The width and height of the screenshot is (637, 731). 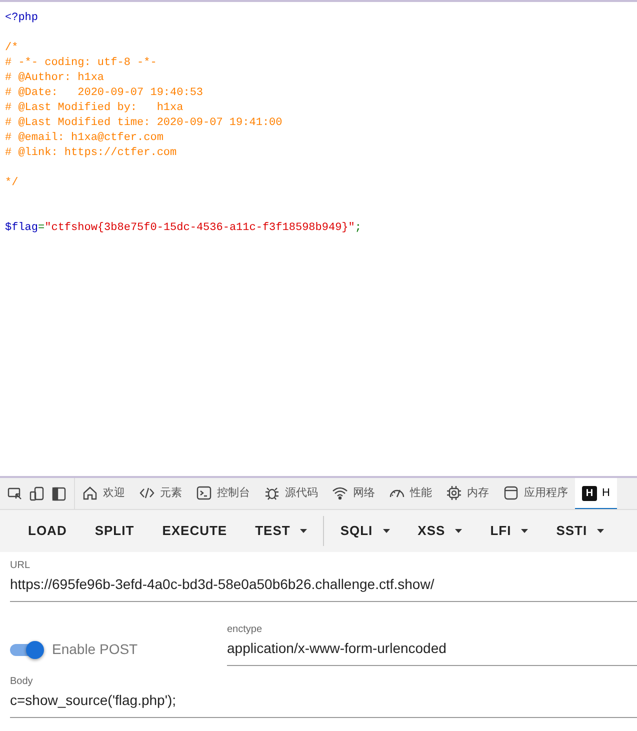 What do you see at coordinates (580, 531) in the screenshot?
I see `toolbar-button: SSTI` at bounding box center [580, 531].